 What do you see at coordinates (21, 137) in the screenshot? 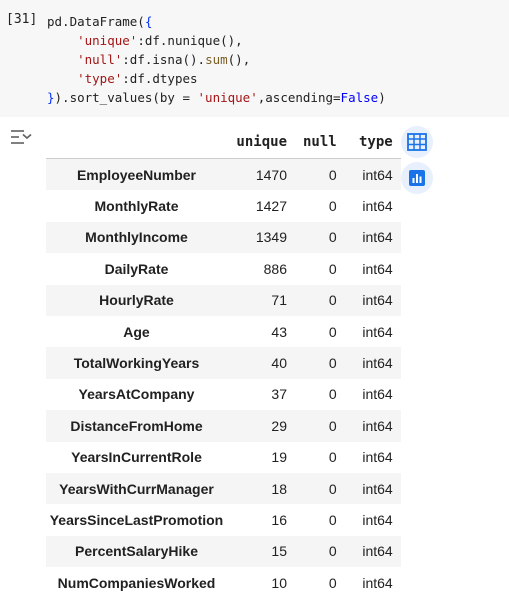
I see `output-toggle-icon` at bounding box center [21, 137].